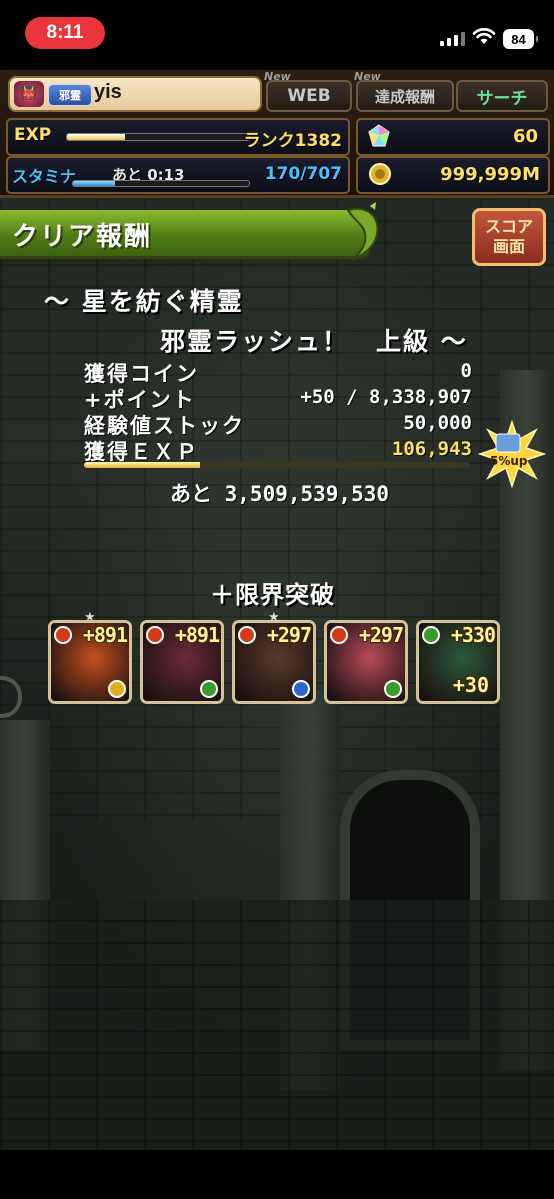 The image size is (554, 1199). Describe the element at coordinates (473, 635) in the screenshot. I see `plus-value: +330` at that location.